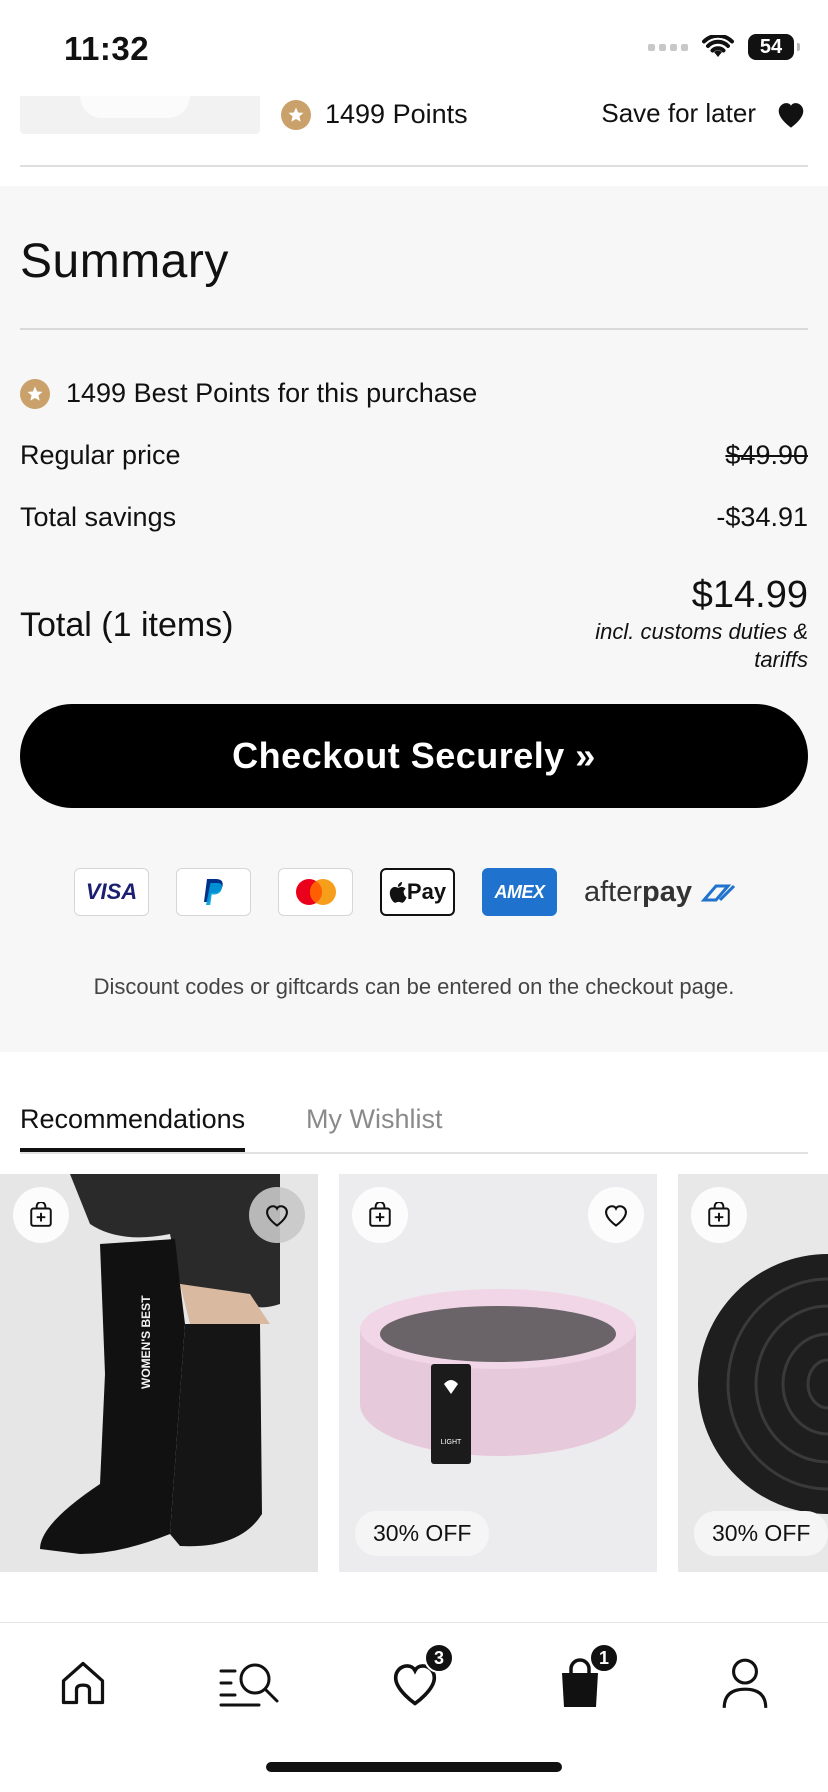 The image size is (828, 1792). I want to click on band-label: LIGHT, so click(451, 1442).